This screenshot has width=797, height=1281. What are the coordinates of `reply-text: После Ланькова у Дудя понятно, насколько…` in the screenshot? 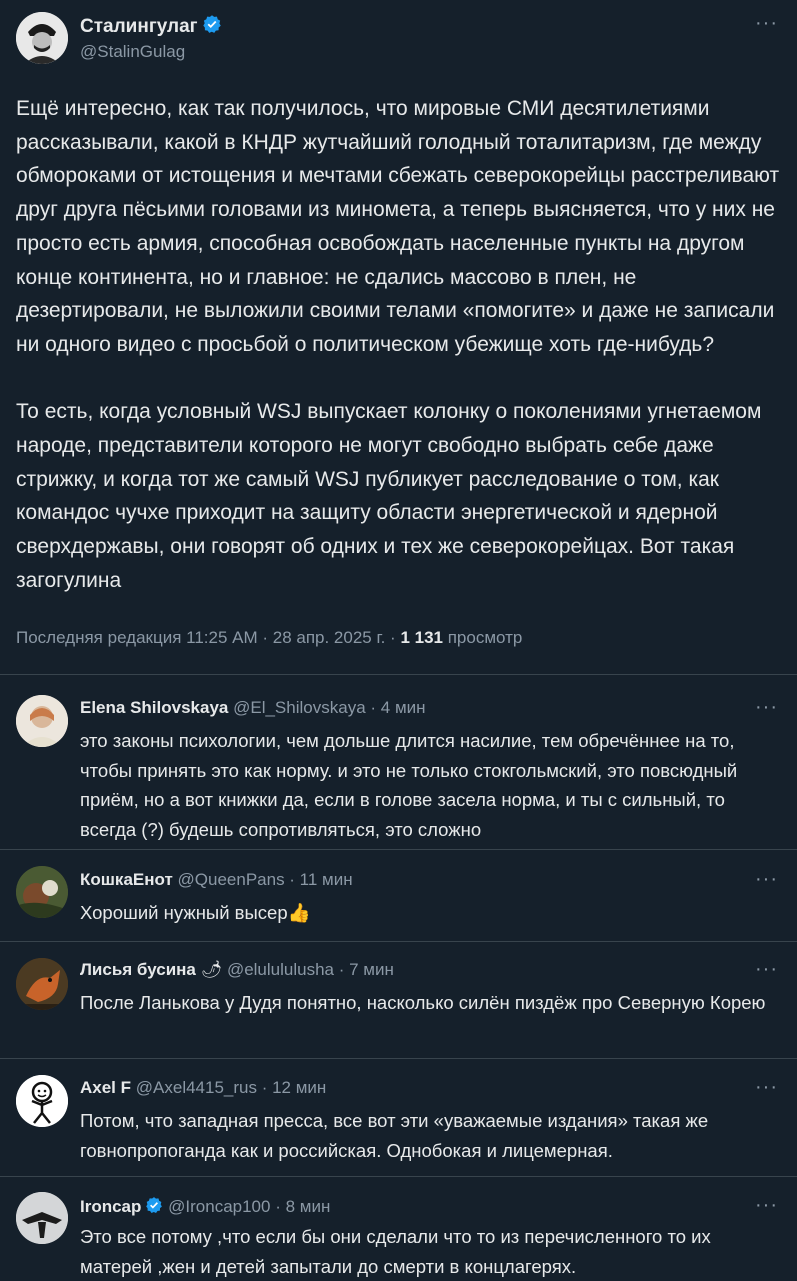 It's located at (423, 1002).